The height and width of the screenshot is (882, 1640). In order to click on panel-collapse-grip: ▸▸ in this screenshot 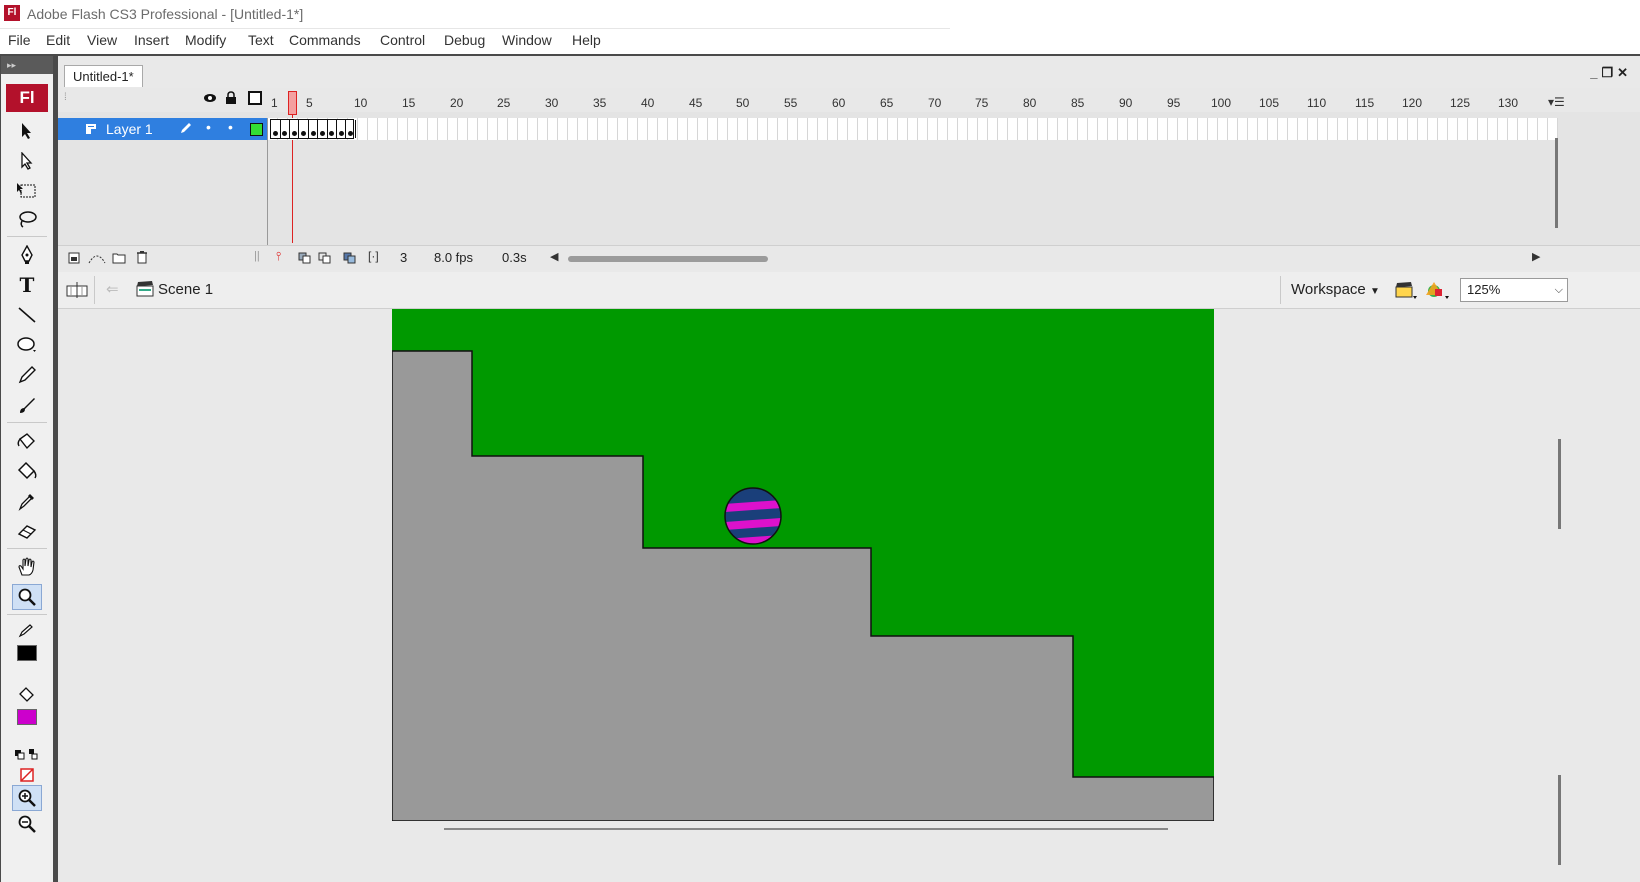, I will do `click(27, 65)`.